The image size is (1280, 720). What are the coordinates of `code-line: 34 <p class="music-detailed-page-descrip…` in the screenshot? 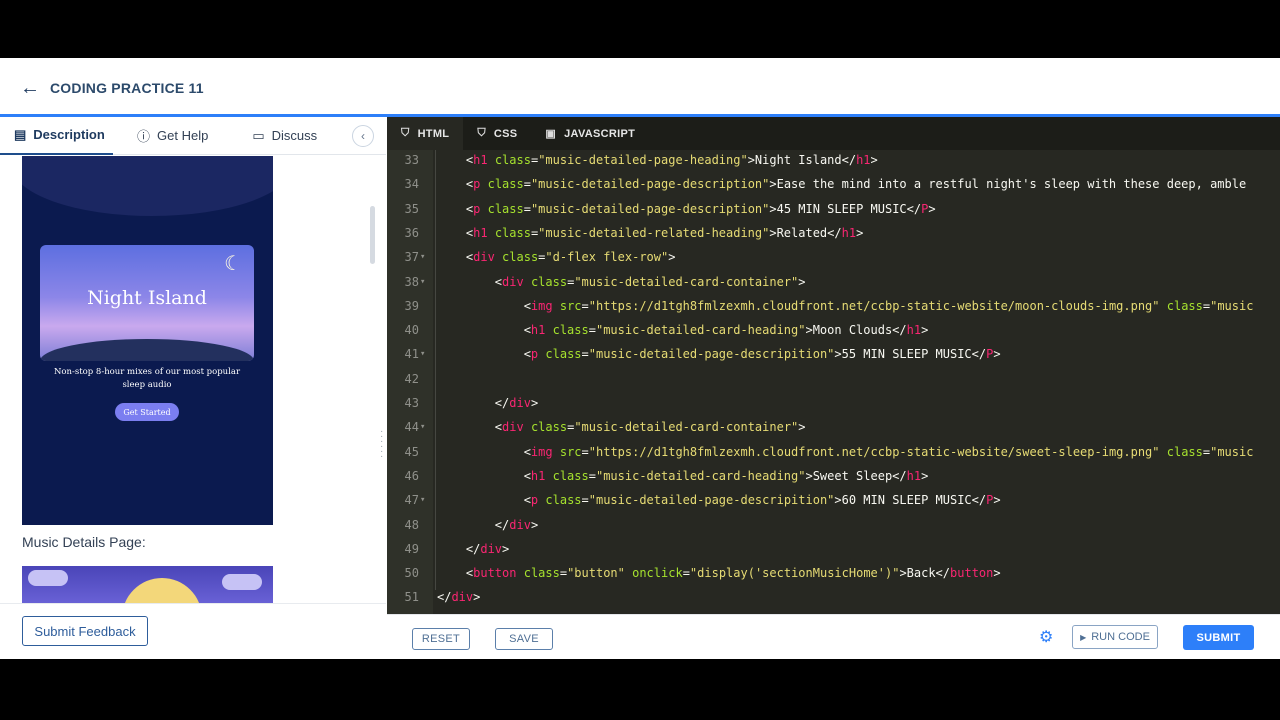 It's located at (833, 184).